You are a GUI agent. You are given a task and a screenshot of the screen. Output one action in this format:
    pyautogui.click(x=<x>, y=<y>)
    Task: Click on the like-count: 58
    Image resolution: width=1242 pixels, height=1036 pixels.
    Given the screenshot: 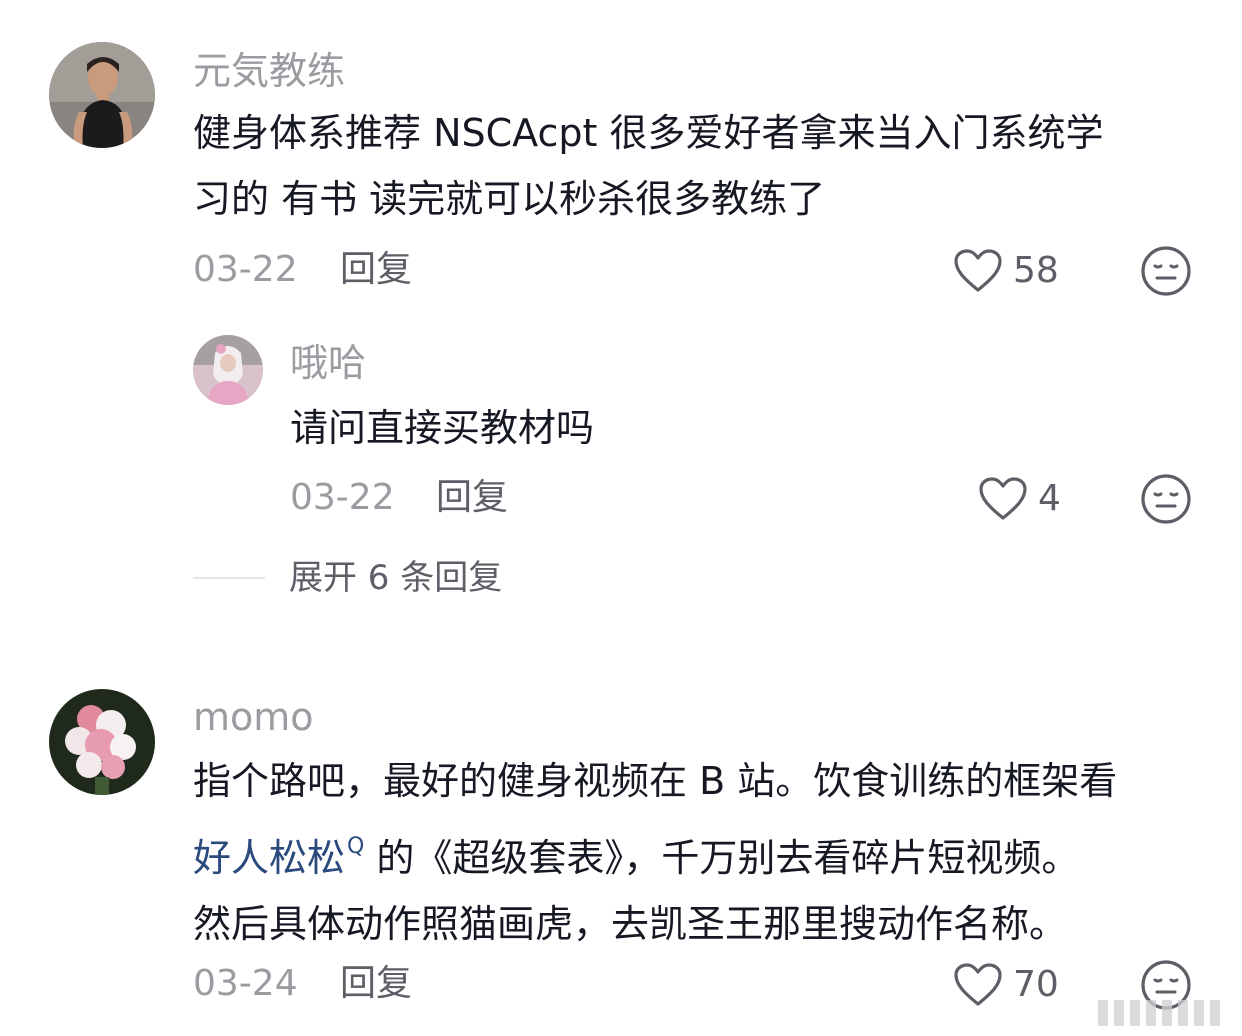 What is the action you would take?
    pyautogui.click(x=1036, y=270)
    